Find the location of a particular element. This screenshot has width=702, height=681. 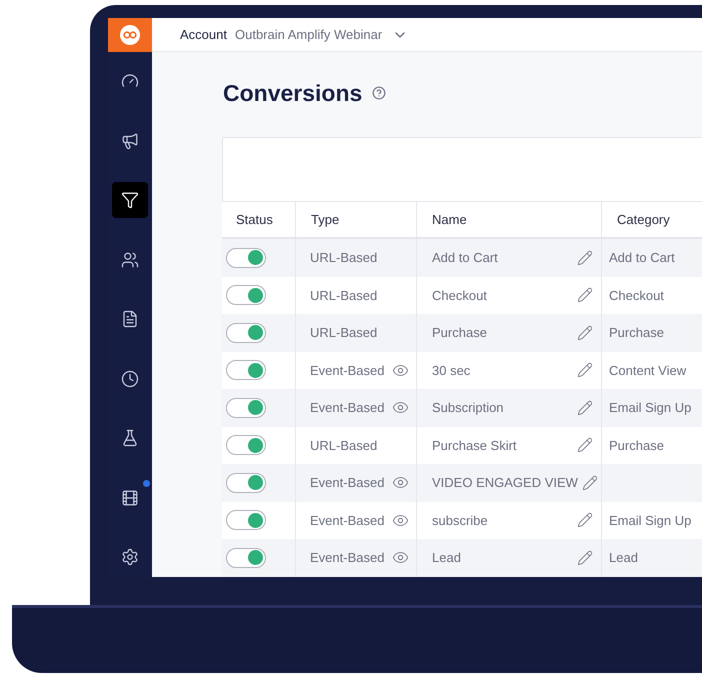

flask-icon is located at coordinates (130, 438).